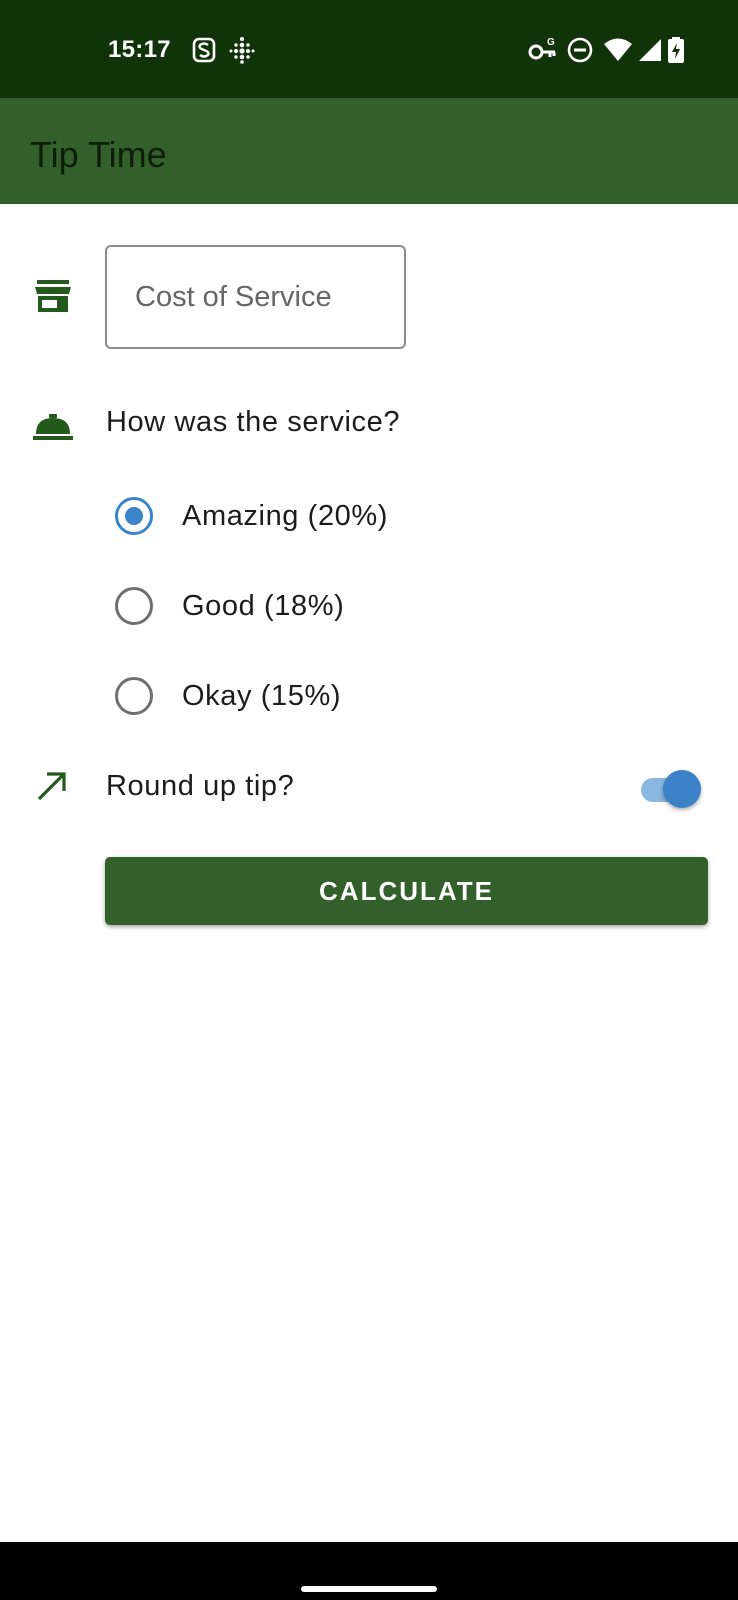 This screenshot has height=1600, width=738. Describe the element at coordinates (242, 50) in the screenshot. I see `fitbit-icon` at that location.